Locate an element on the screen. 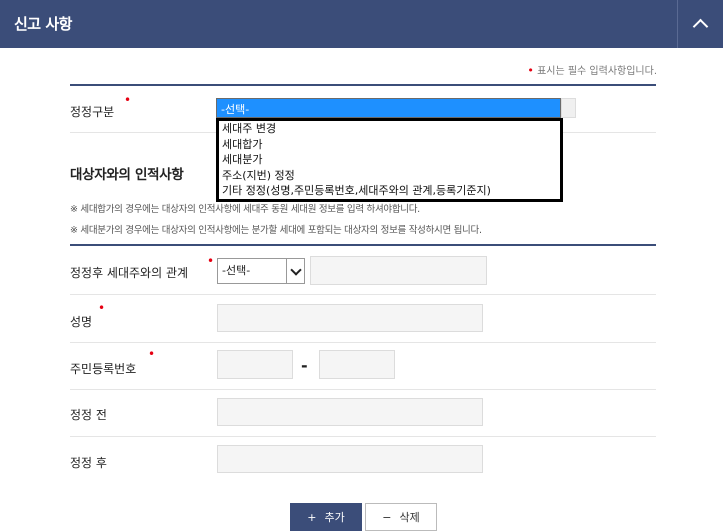 The image size is (723, 532). name-label: 성명 is located at coordinates (81, 322).